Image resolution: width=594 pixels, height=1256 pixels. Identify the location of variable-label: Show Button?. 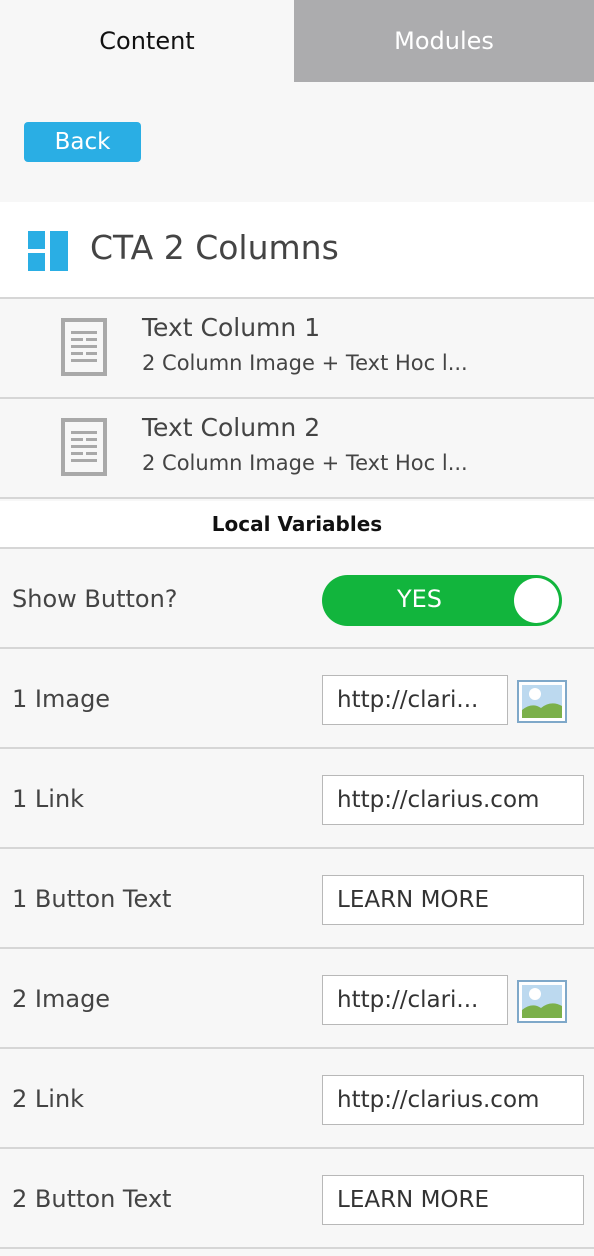
(95, 599).